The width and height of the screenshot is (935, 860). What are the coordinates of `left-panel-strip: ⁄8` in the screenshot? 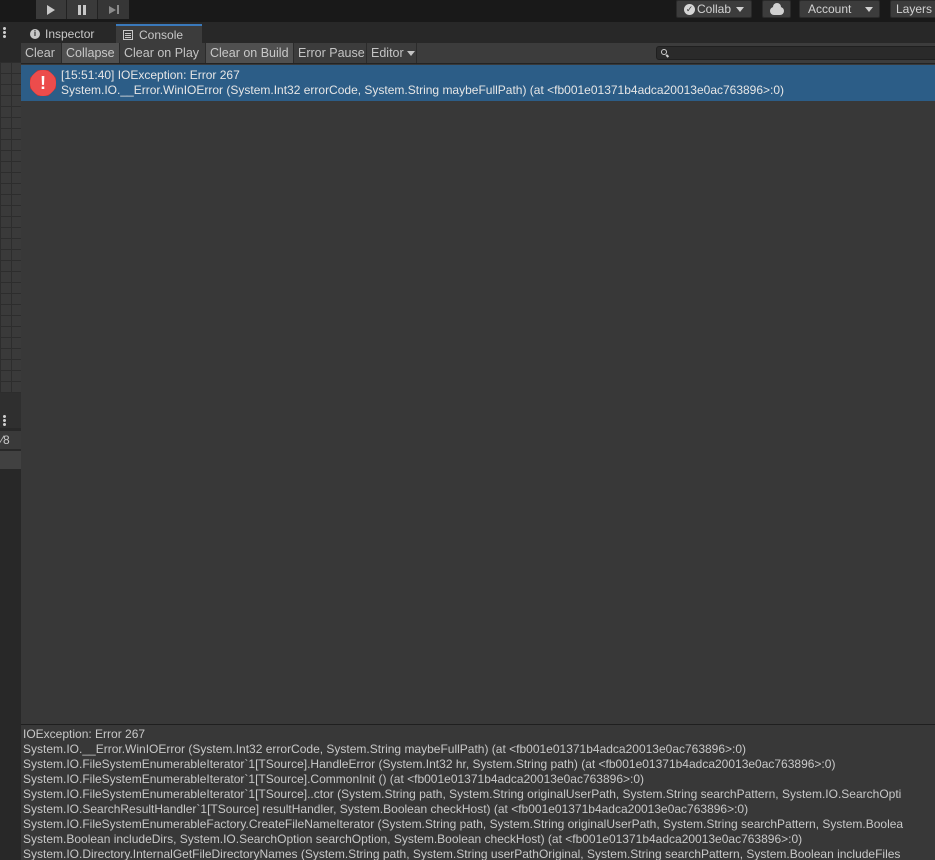 It's located at (10, 441).